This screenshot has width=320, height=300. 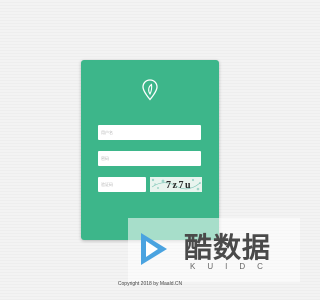 What do you see at coordinates (154, 249) in the screenshot?
I see `play-logo-icon` at bounding box center [154, 249].